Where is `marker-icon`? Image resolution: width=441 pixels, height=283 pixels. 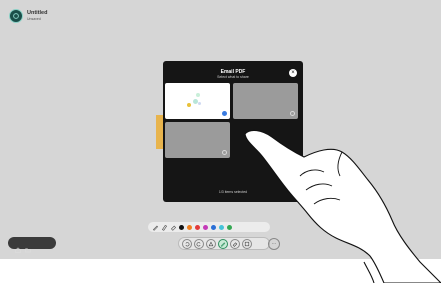
marker-icon is located at coordinates (164, 227).